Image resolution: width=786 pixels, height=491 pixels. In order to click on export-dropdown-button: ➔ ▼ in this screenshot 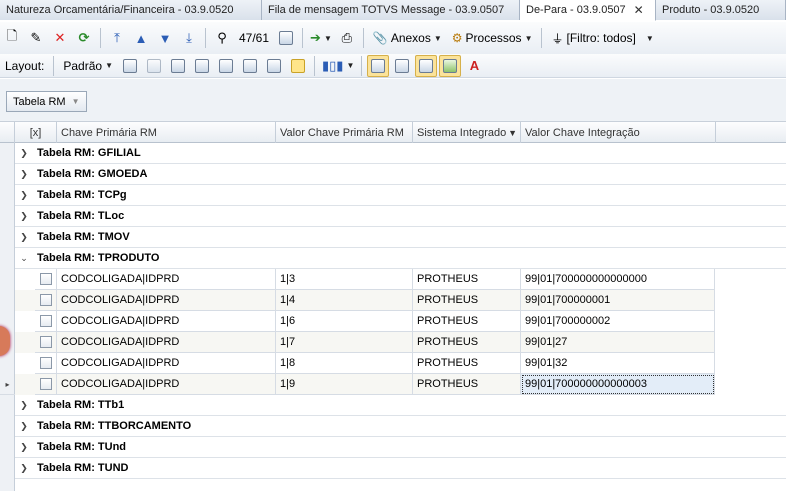, I will do `click(321, 38)`.